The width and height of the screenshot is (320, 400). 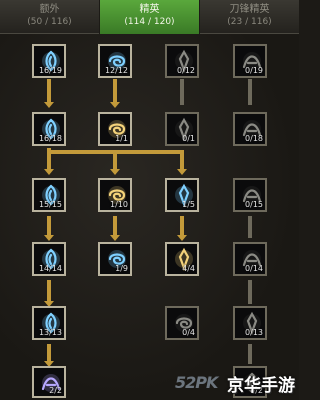 What do you see at coordinates (149, 9) in the screenshot?
I see `tab-elite-label: 精英` at bounding box center [149, 9].